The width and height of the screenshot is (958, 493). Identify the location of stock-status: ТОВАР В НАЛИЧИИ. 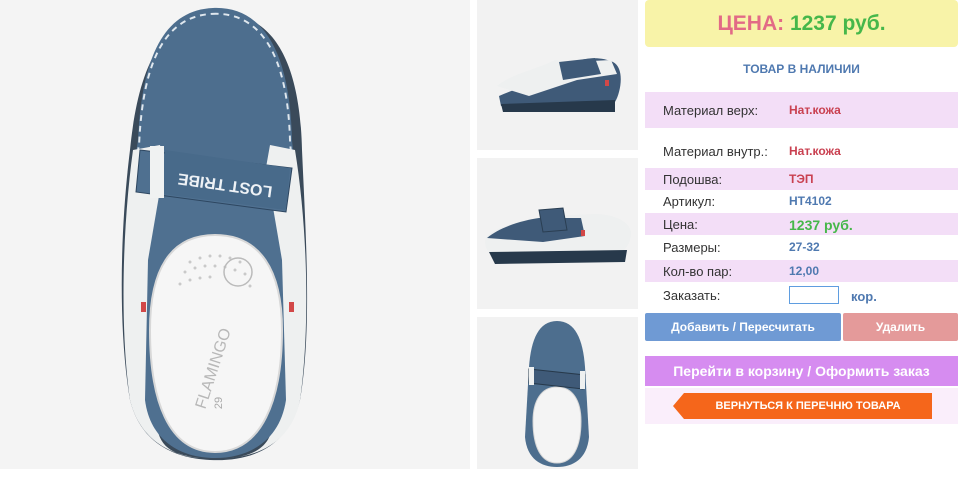
(801, 69).